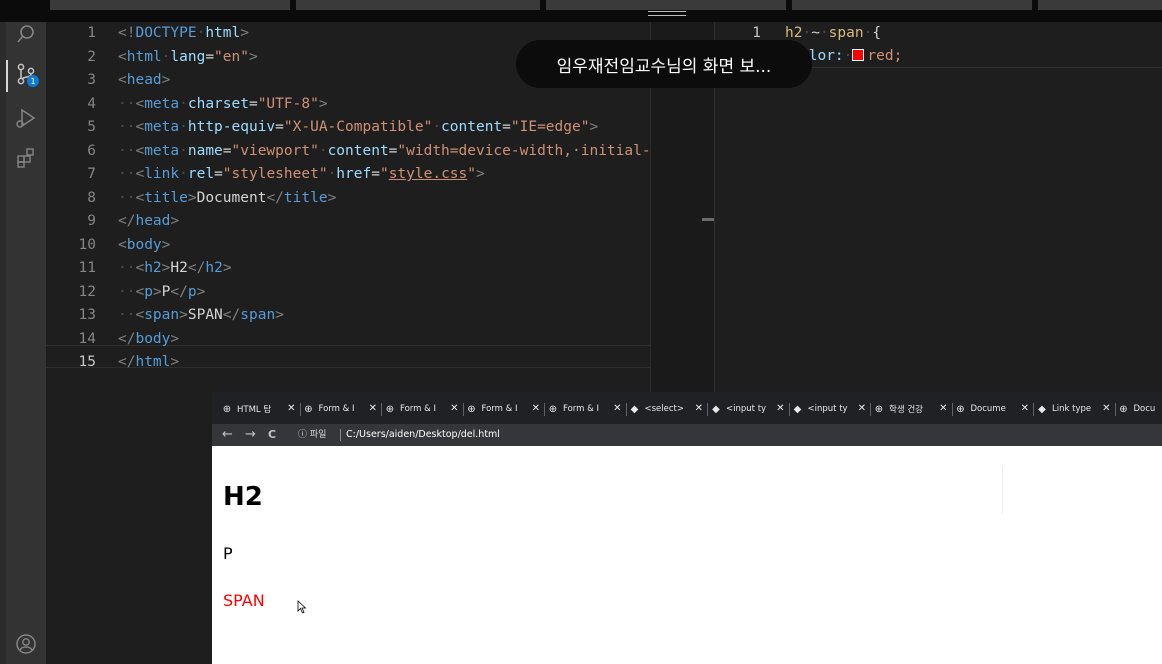 This screenshot has width=1162, height=664. What do you see at coordinates (33, 81) in the screenshot?
I see `changes-count-badge: 1` at bounding box center [33, 81].